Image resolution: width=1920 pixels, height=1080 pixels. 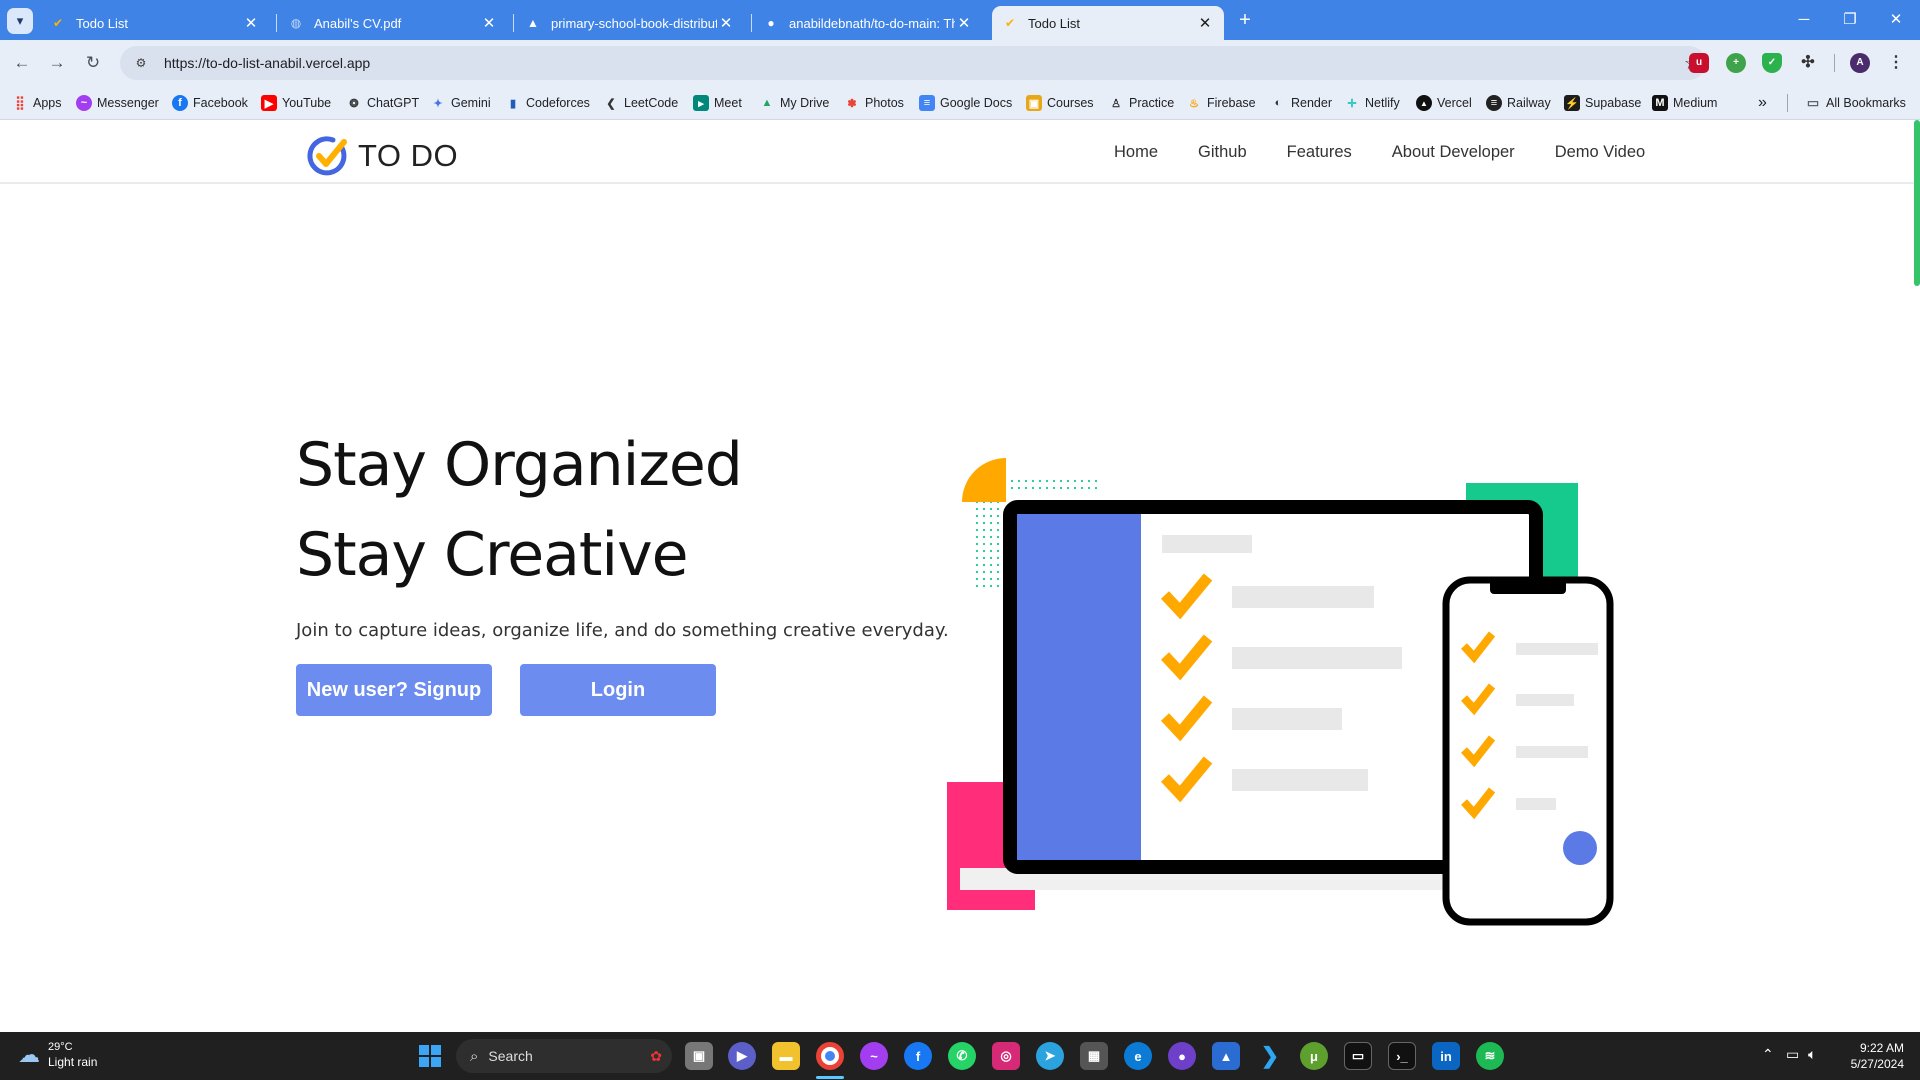 What do you see at coordinates (1490, 1056) in the screenshot?
I see `spotify-icon: ≋` at bounding box center [1490, 1056].